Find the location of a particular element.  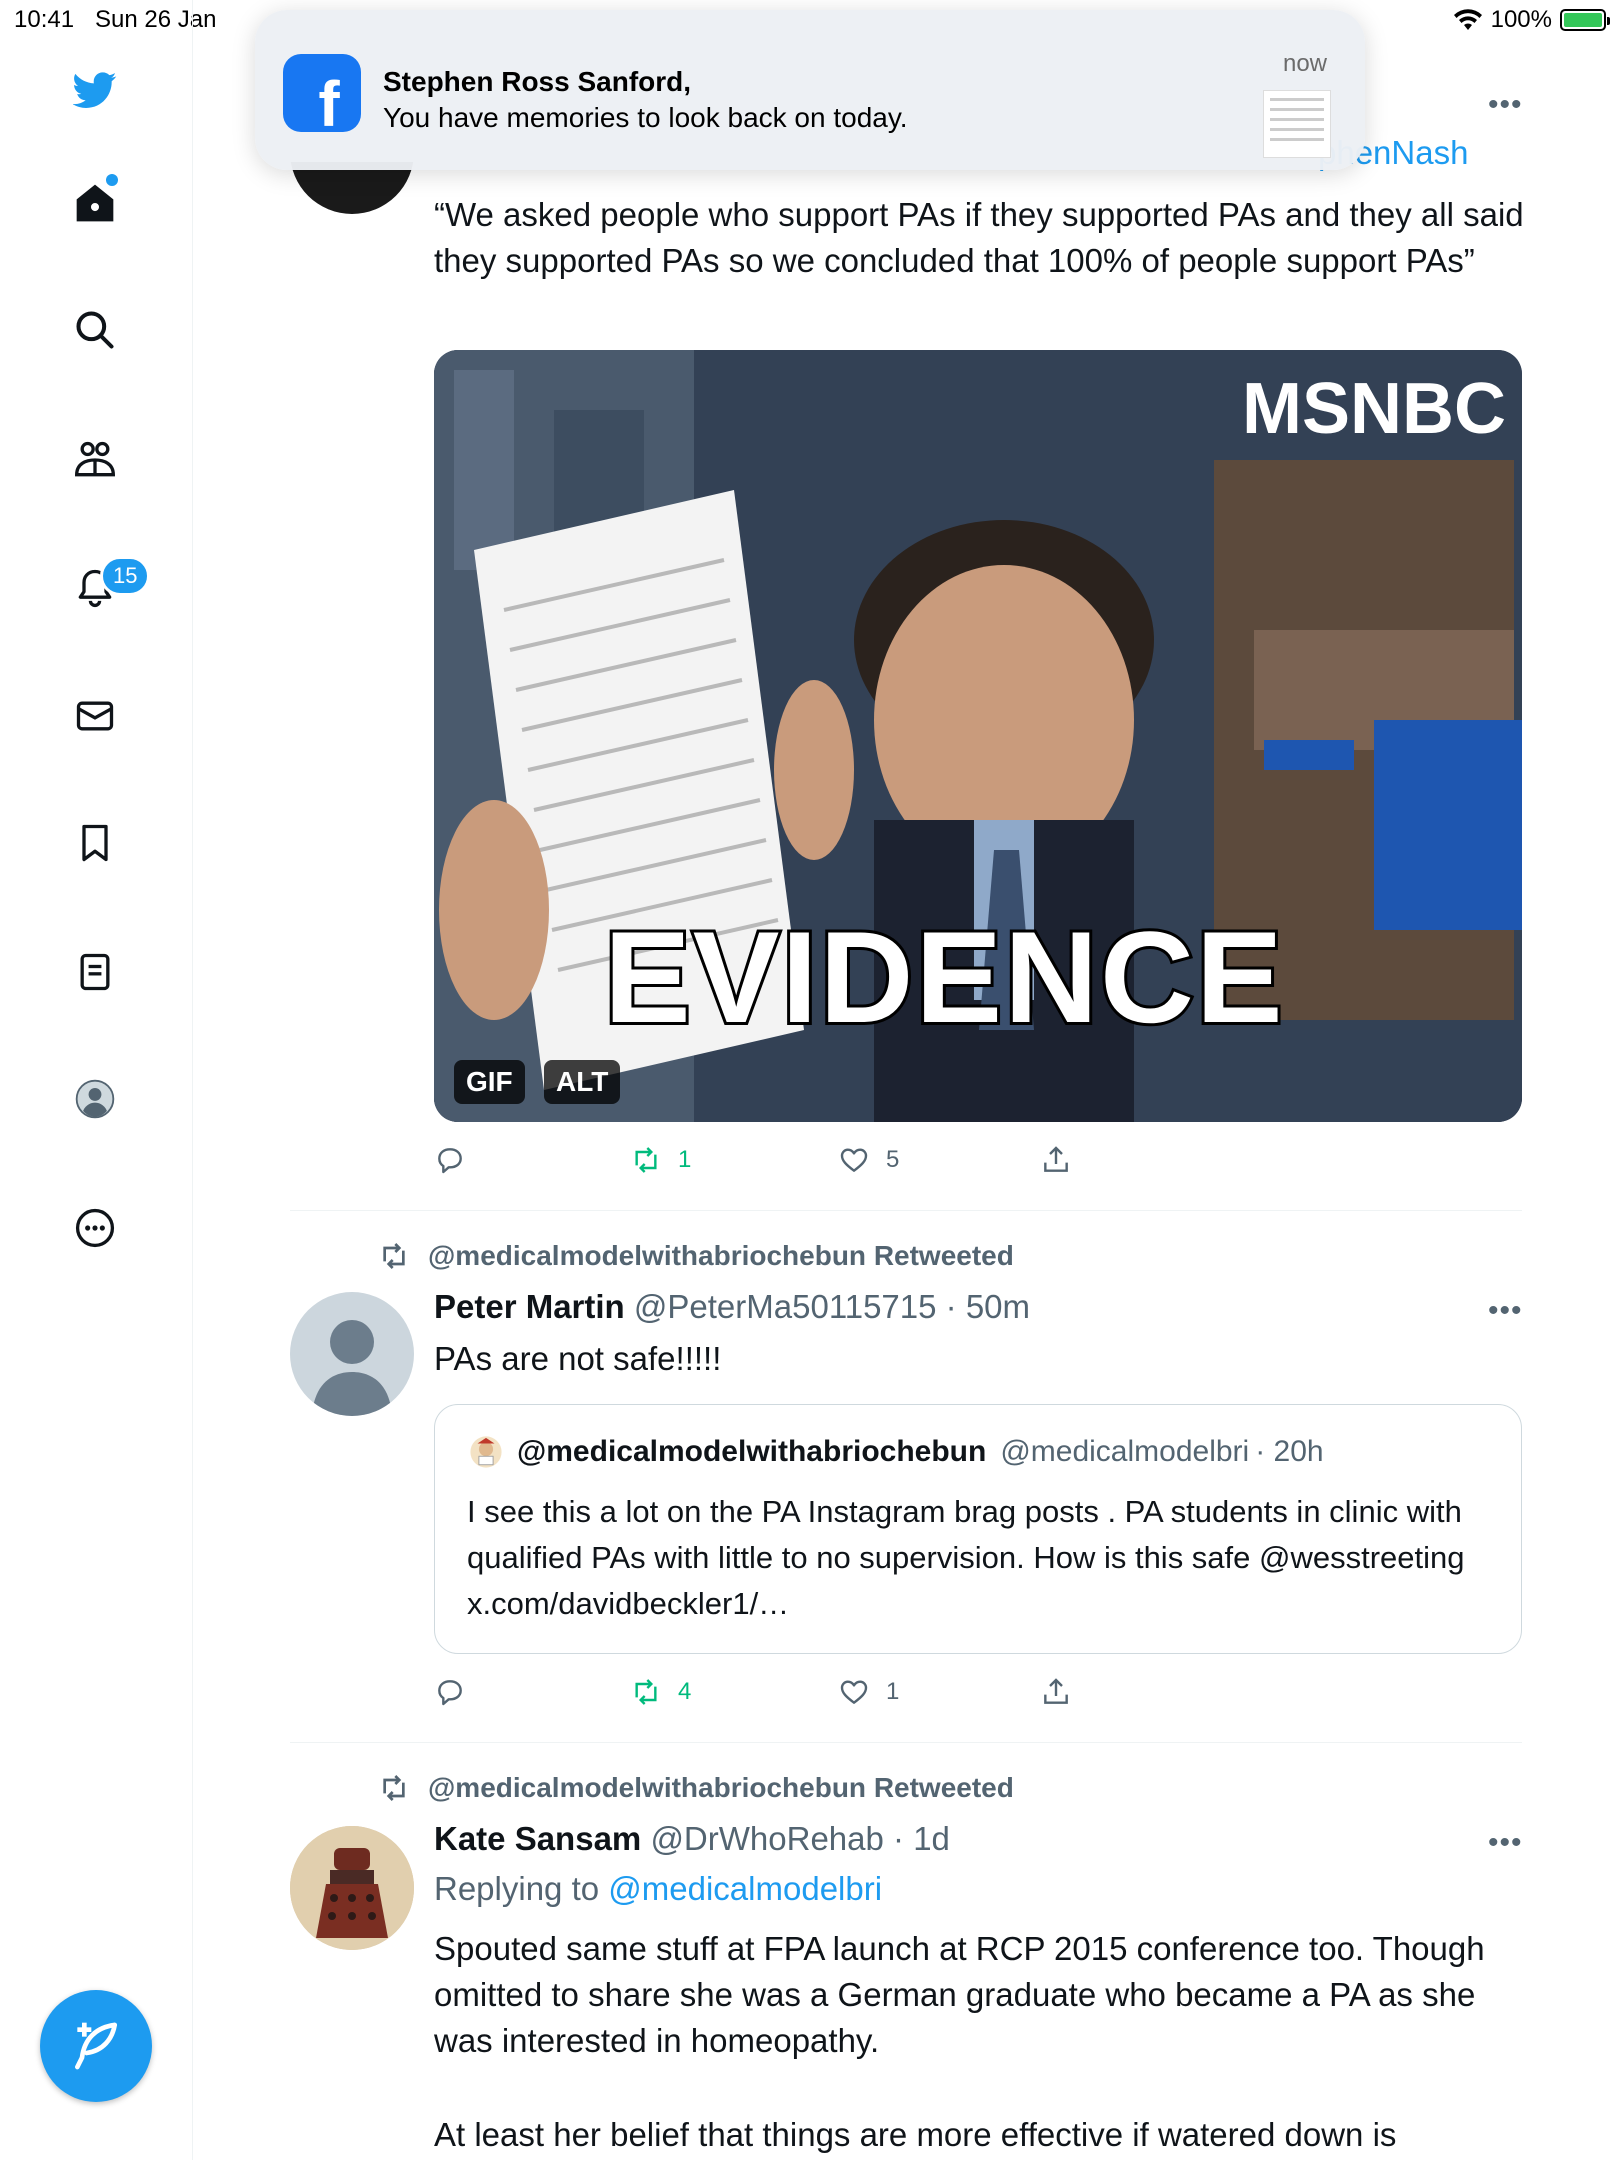

tweet2-retweeted-header: @medicalmodelwithabriochebun Retweeted is located at coordinates (695, 1256).